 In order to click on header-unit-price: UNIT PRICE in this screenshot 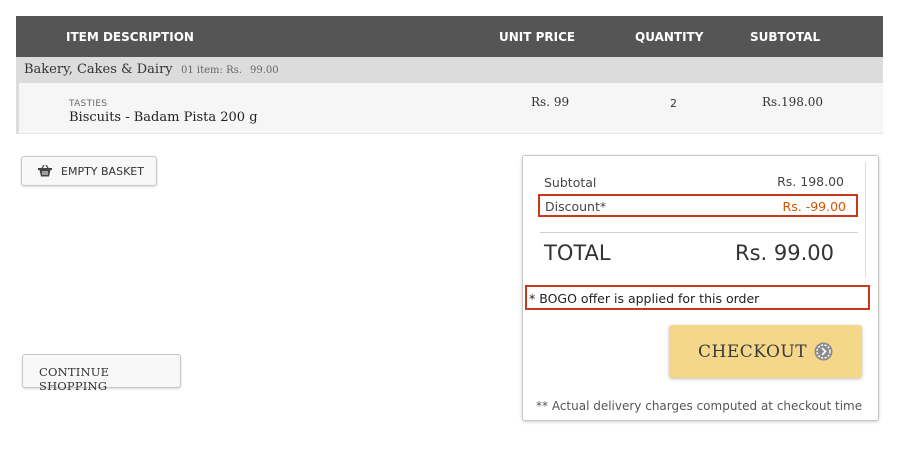, I will do `click(537, 37)`.